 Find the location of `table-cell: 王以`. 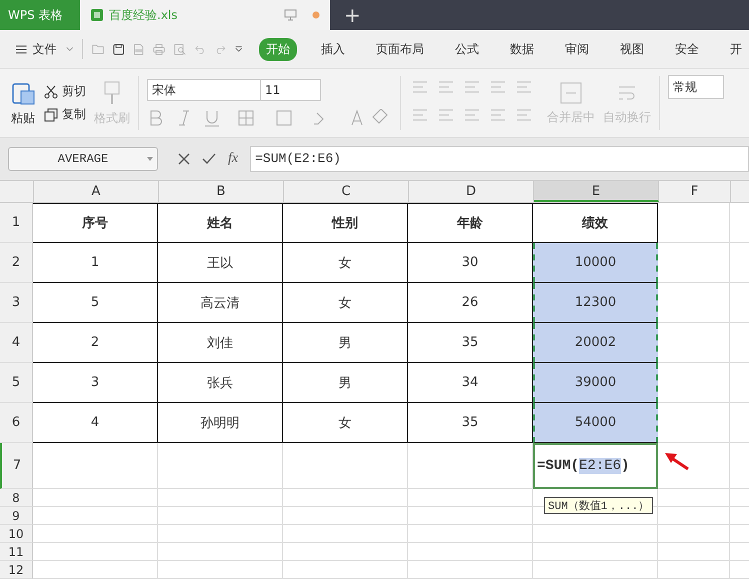

table-cell: 王以 is located at coordinates (220, 263).